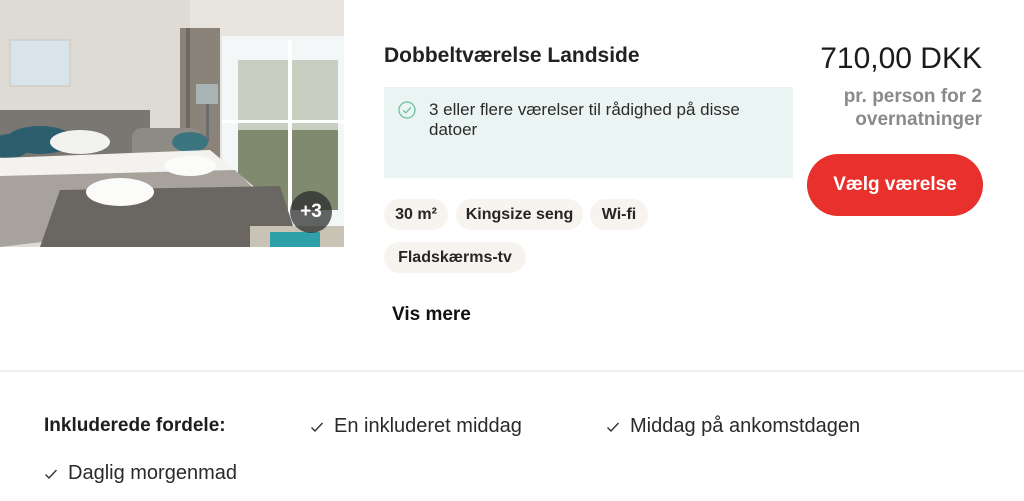 The image size is (1024, 501). I want to click on benefit-item: Daglig morgenmad, so click(140, 473).